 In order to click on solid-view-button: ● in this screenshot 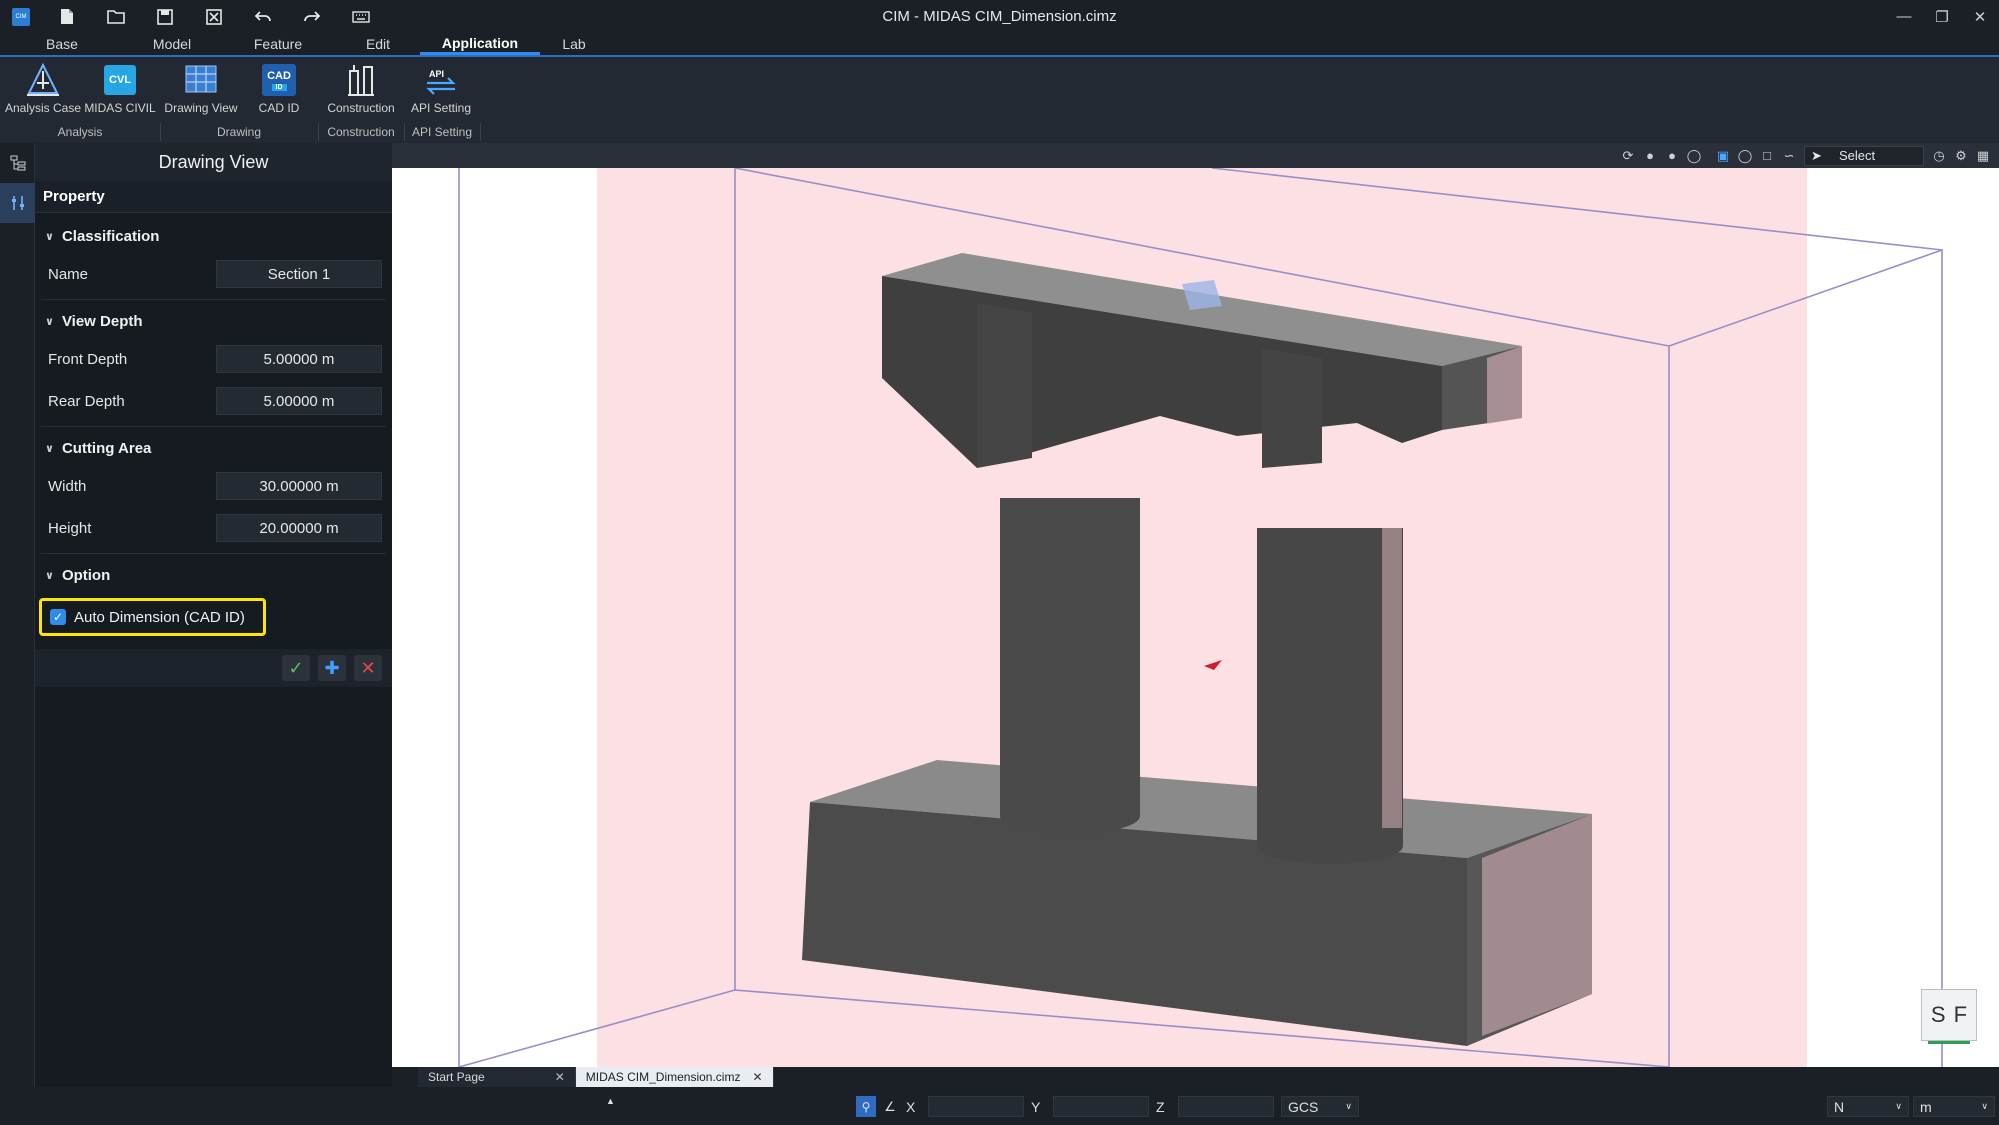, I will do `click(1672, 156)`.